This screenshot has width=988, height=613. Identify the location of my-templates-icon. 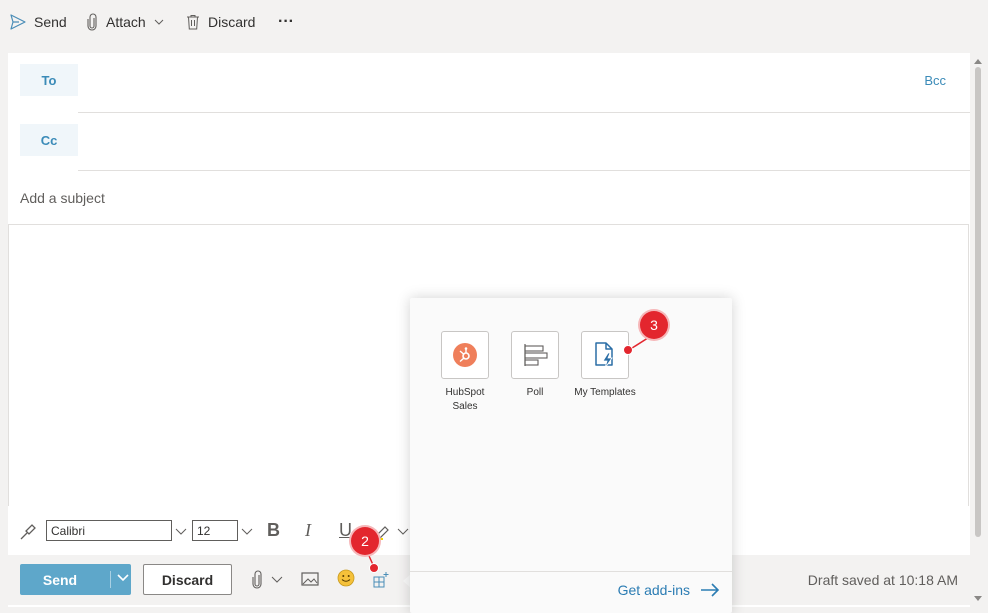
(604, 355).